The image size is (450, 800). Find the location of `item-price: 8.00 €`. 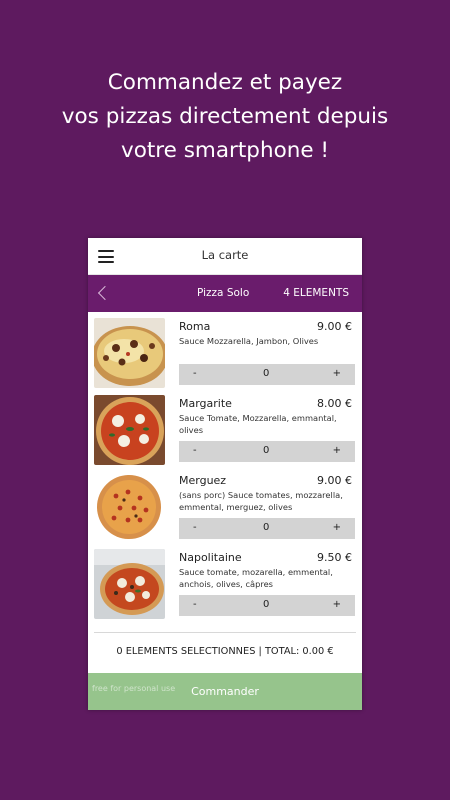

item-price: 8.00 € is located at coordinates (334, 403).